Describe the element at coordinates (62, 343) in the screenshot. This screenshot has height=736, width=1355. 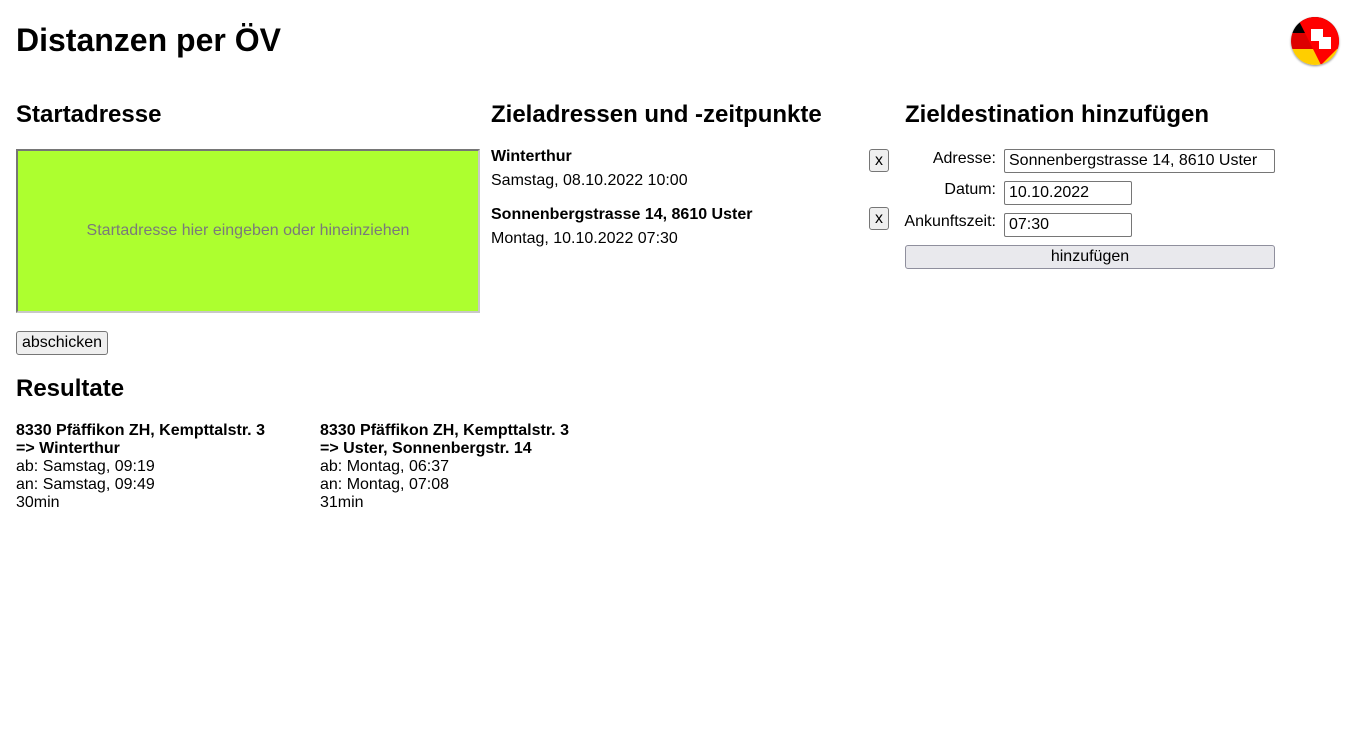
I see `submit-button: abschicken` at that location.